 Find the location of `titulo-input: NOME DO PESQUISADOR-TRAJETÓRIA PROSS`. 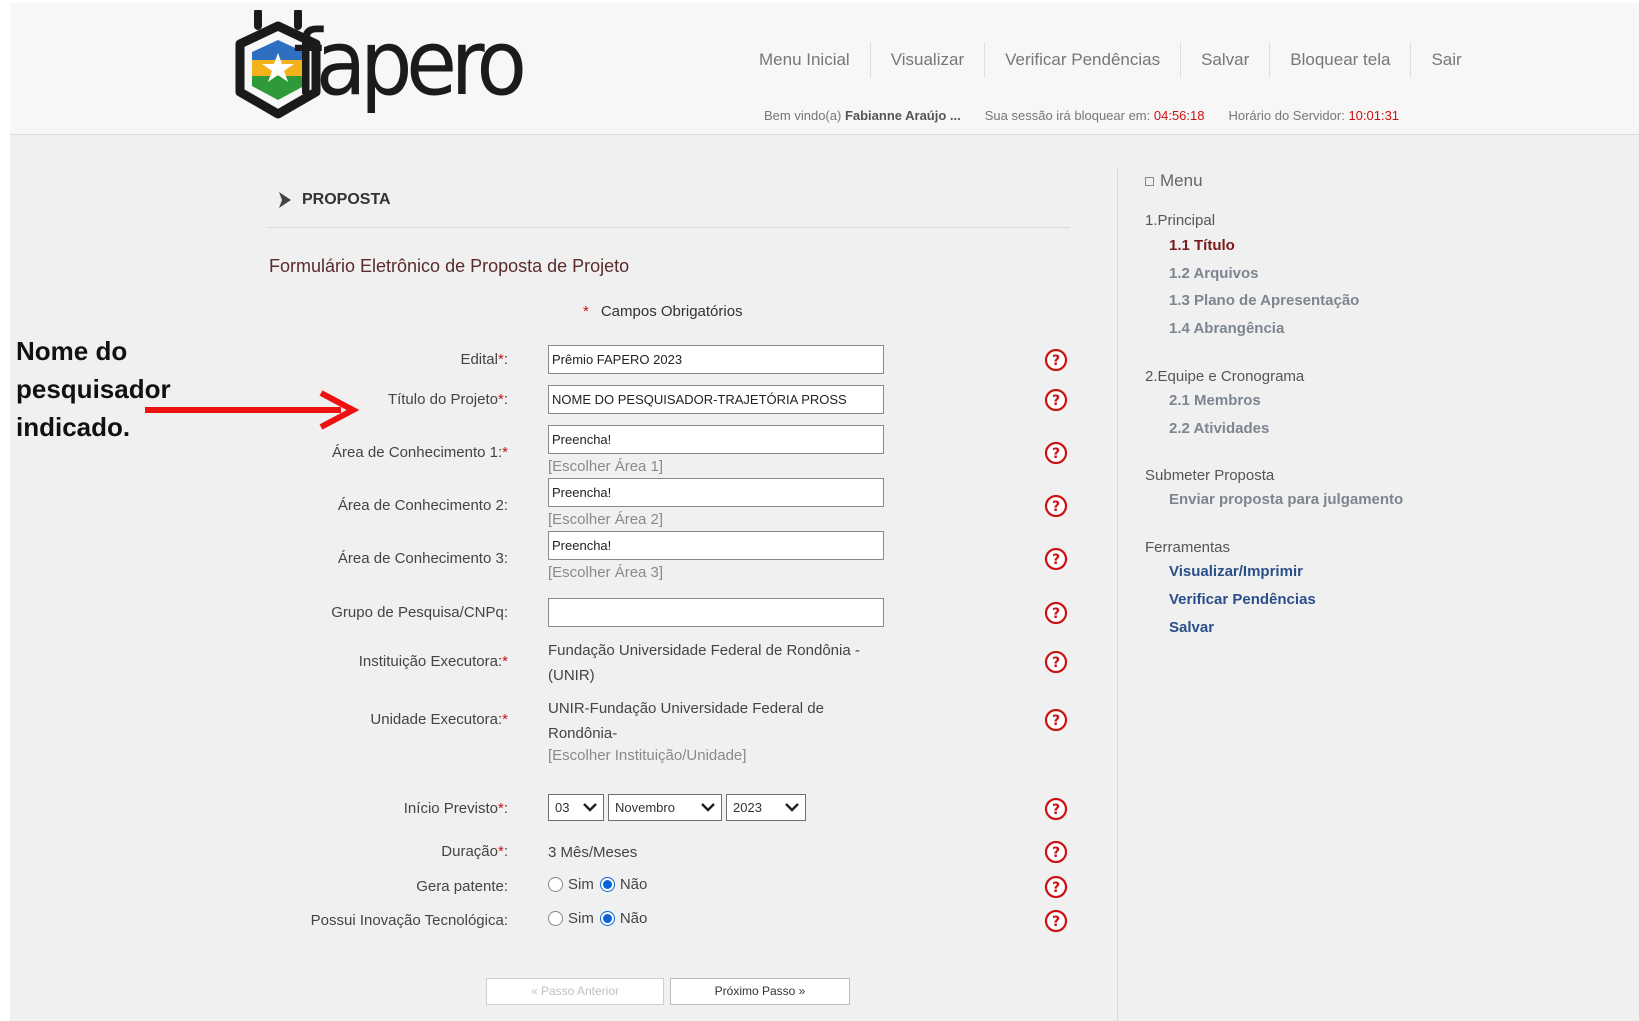

titulo-input: NOME DO PESQUISADOR-TRAJETÓRIA PROSS is located at coordinates (716, 399).